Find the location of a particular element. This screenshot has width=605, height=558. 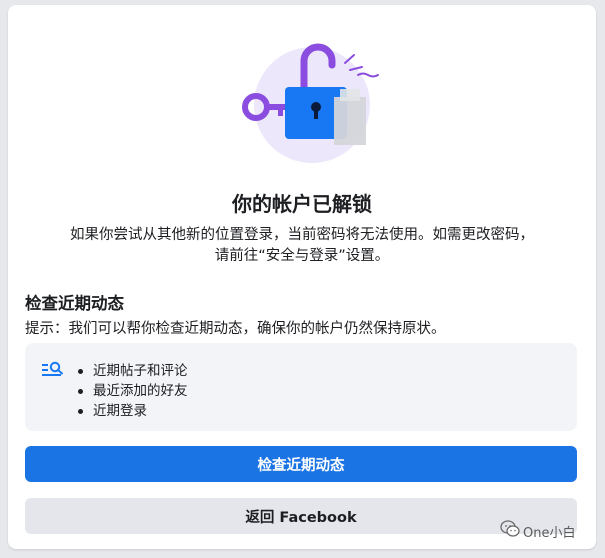

review-activity-button: 检查近期动态 is located at coordinates (301, 464).